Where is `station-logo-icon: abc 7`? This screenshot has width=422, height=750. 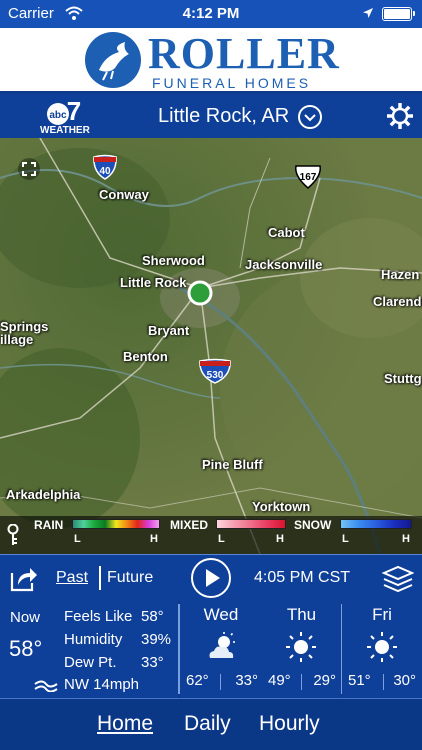
station-logo-icon: abc 7 is located at coordinates (64, 112).